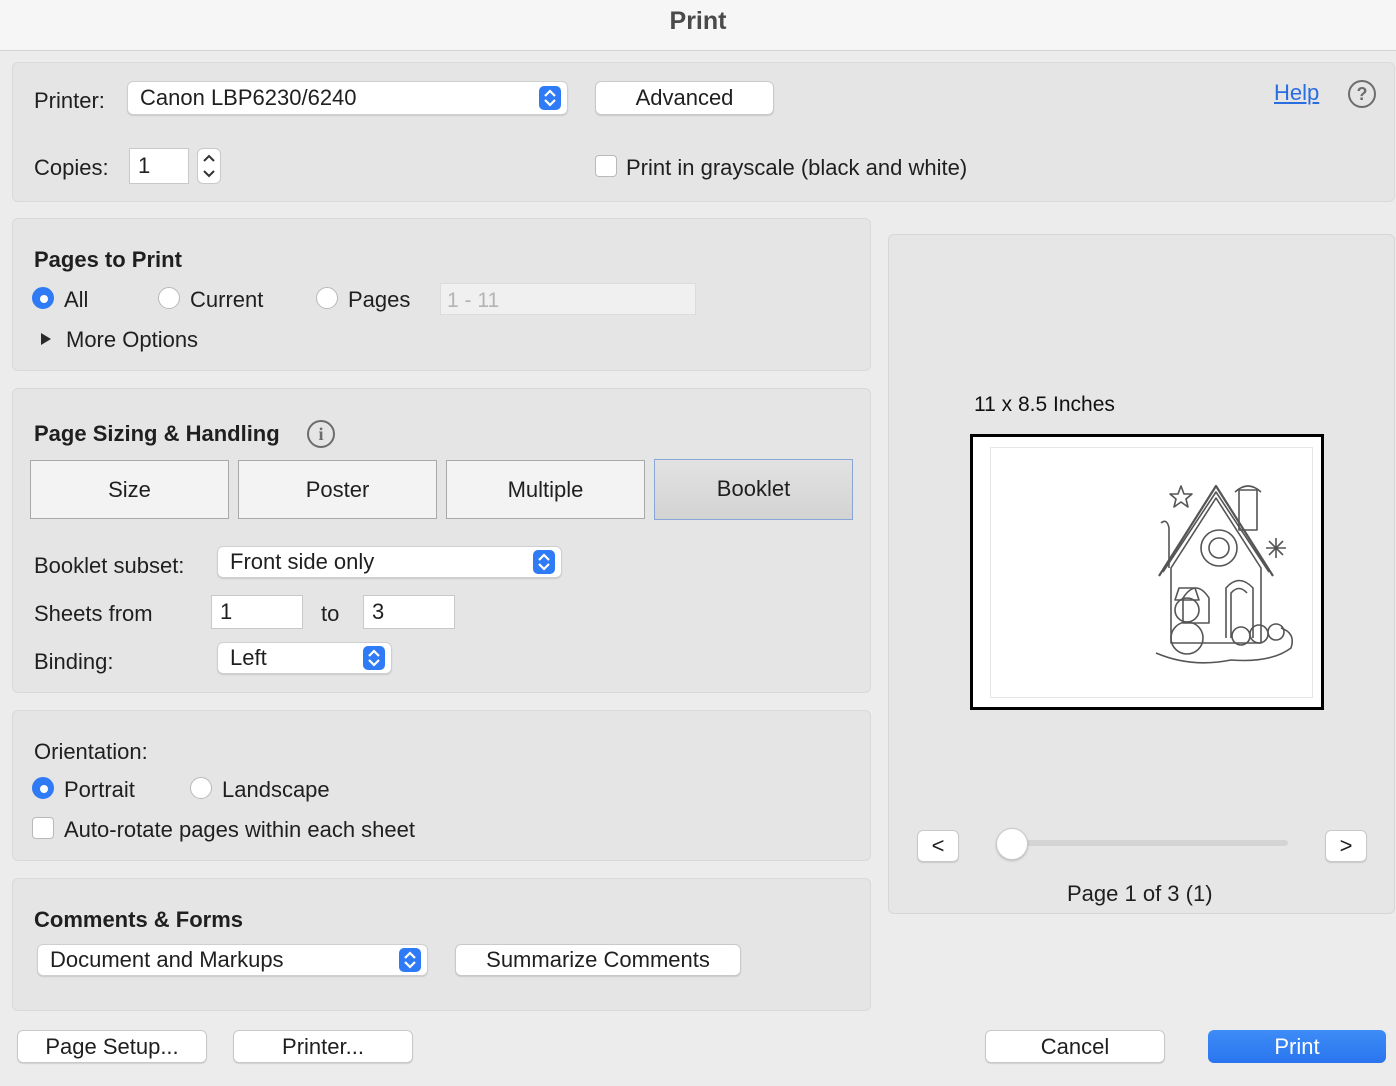 The width and height of the screenshot is (1396, 1086). What do you see at coordinates (1012, 844) in the screenshot?
I see `page-slider-thumb` at bounding box center [1012, 844].